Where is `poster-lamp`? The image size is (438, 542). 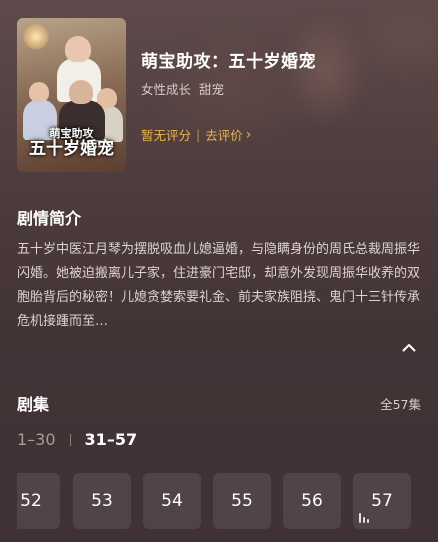
poster-lamp is located at coordinates (36, 37).